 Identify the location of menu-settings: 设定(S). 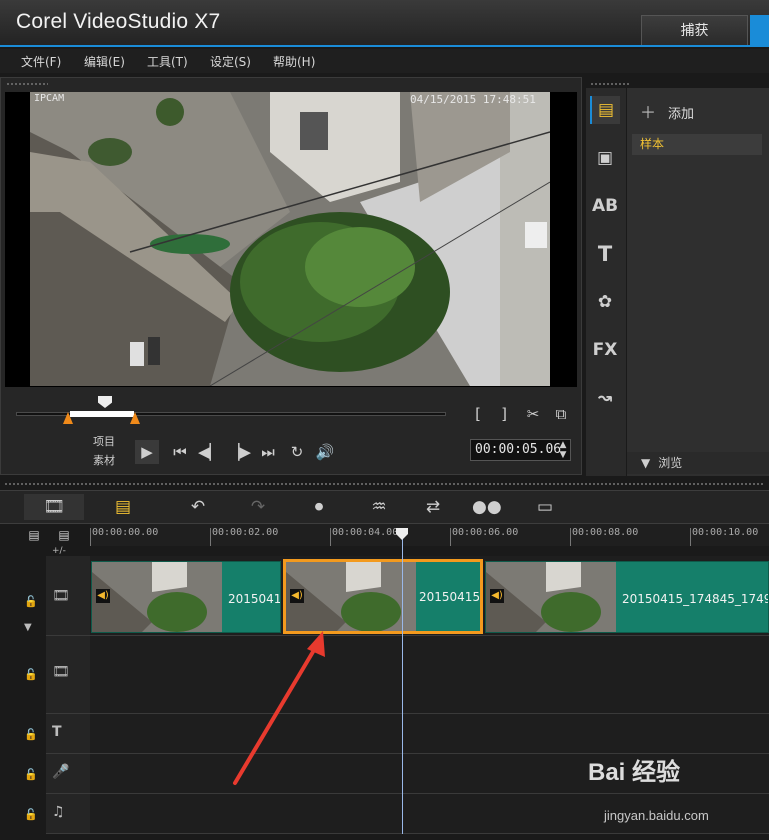
(230, 61).